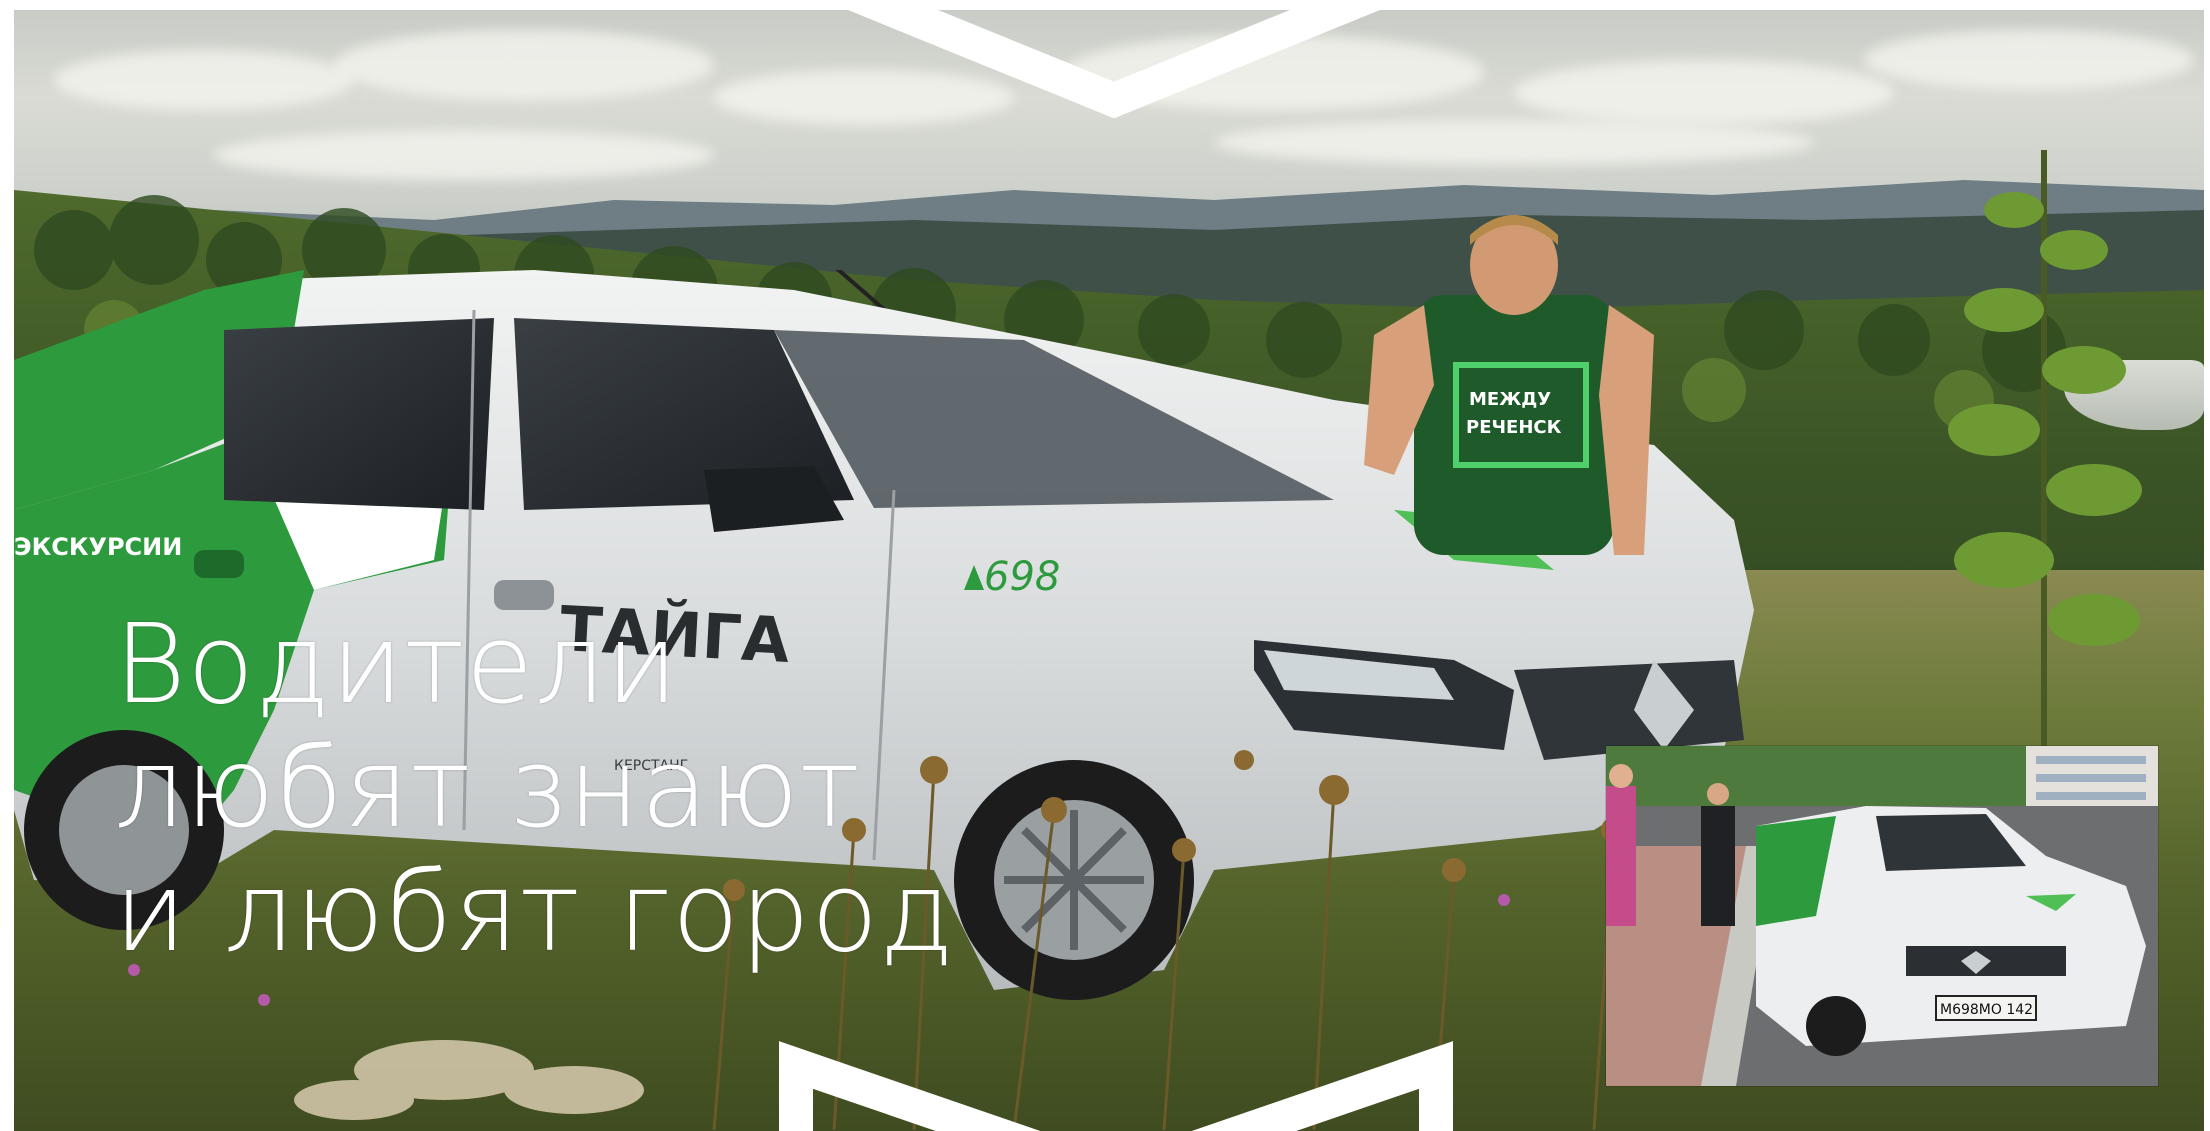  Describe the element at coordinates (487, 788) in the screenshot. I see `headline-line-2: любят знают` at that location.